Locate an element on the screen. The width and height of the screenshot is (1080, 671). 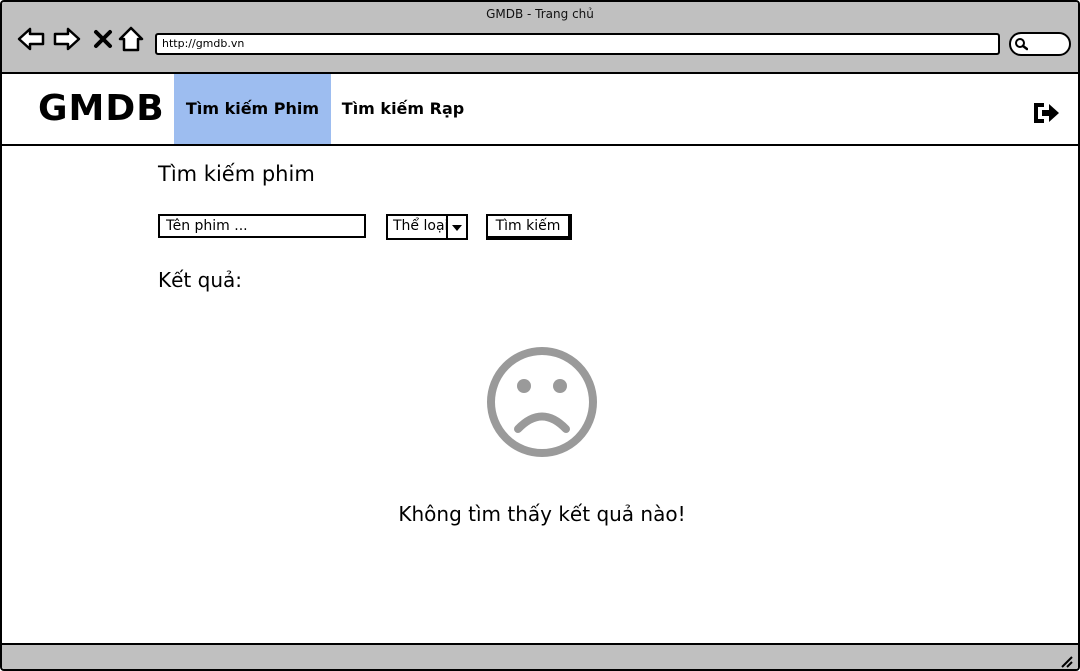
browser-search-field is located at coordinates (1040, 44).